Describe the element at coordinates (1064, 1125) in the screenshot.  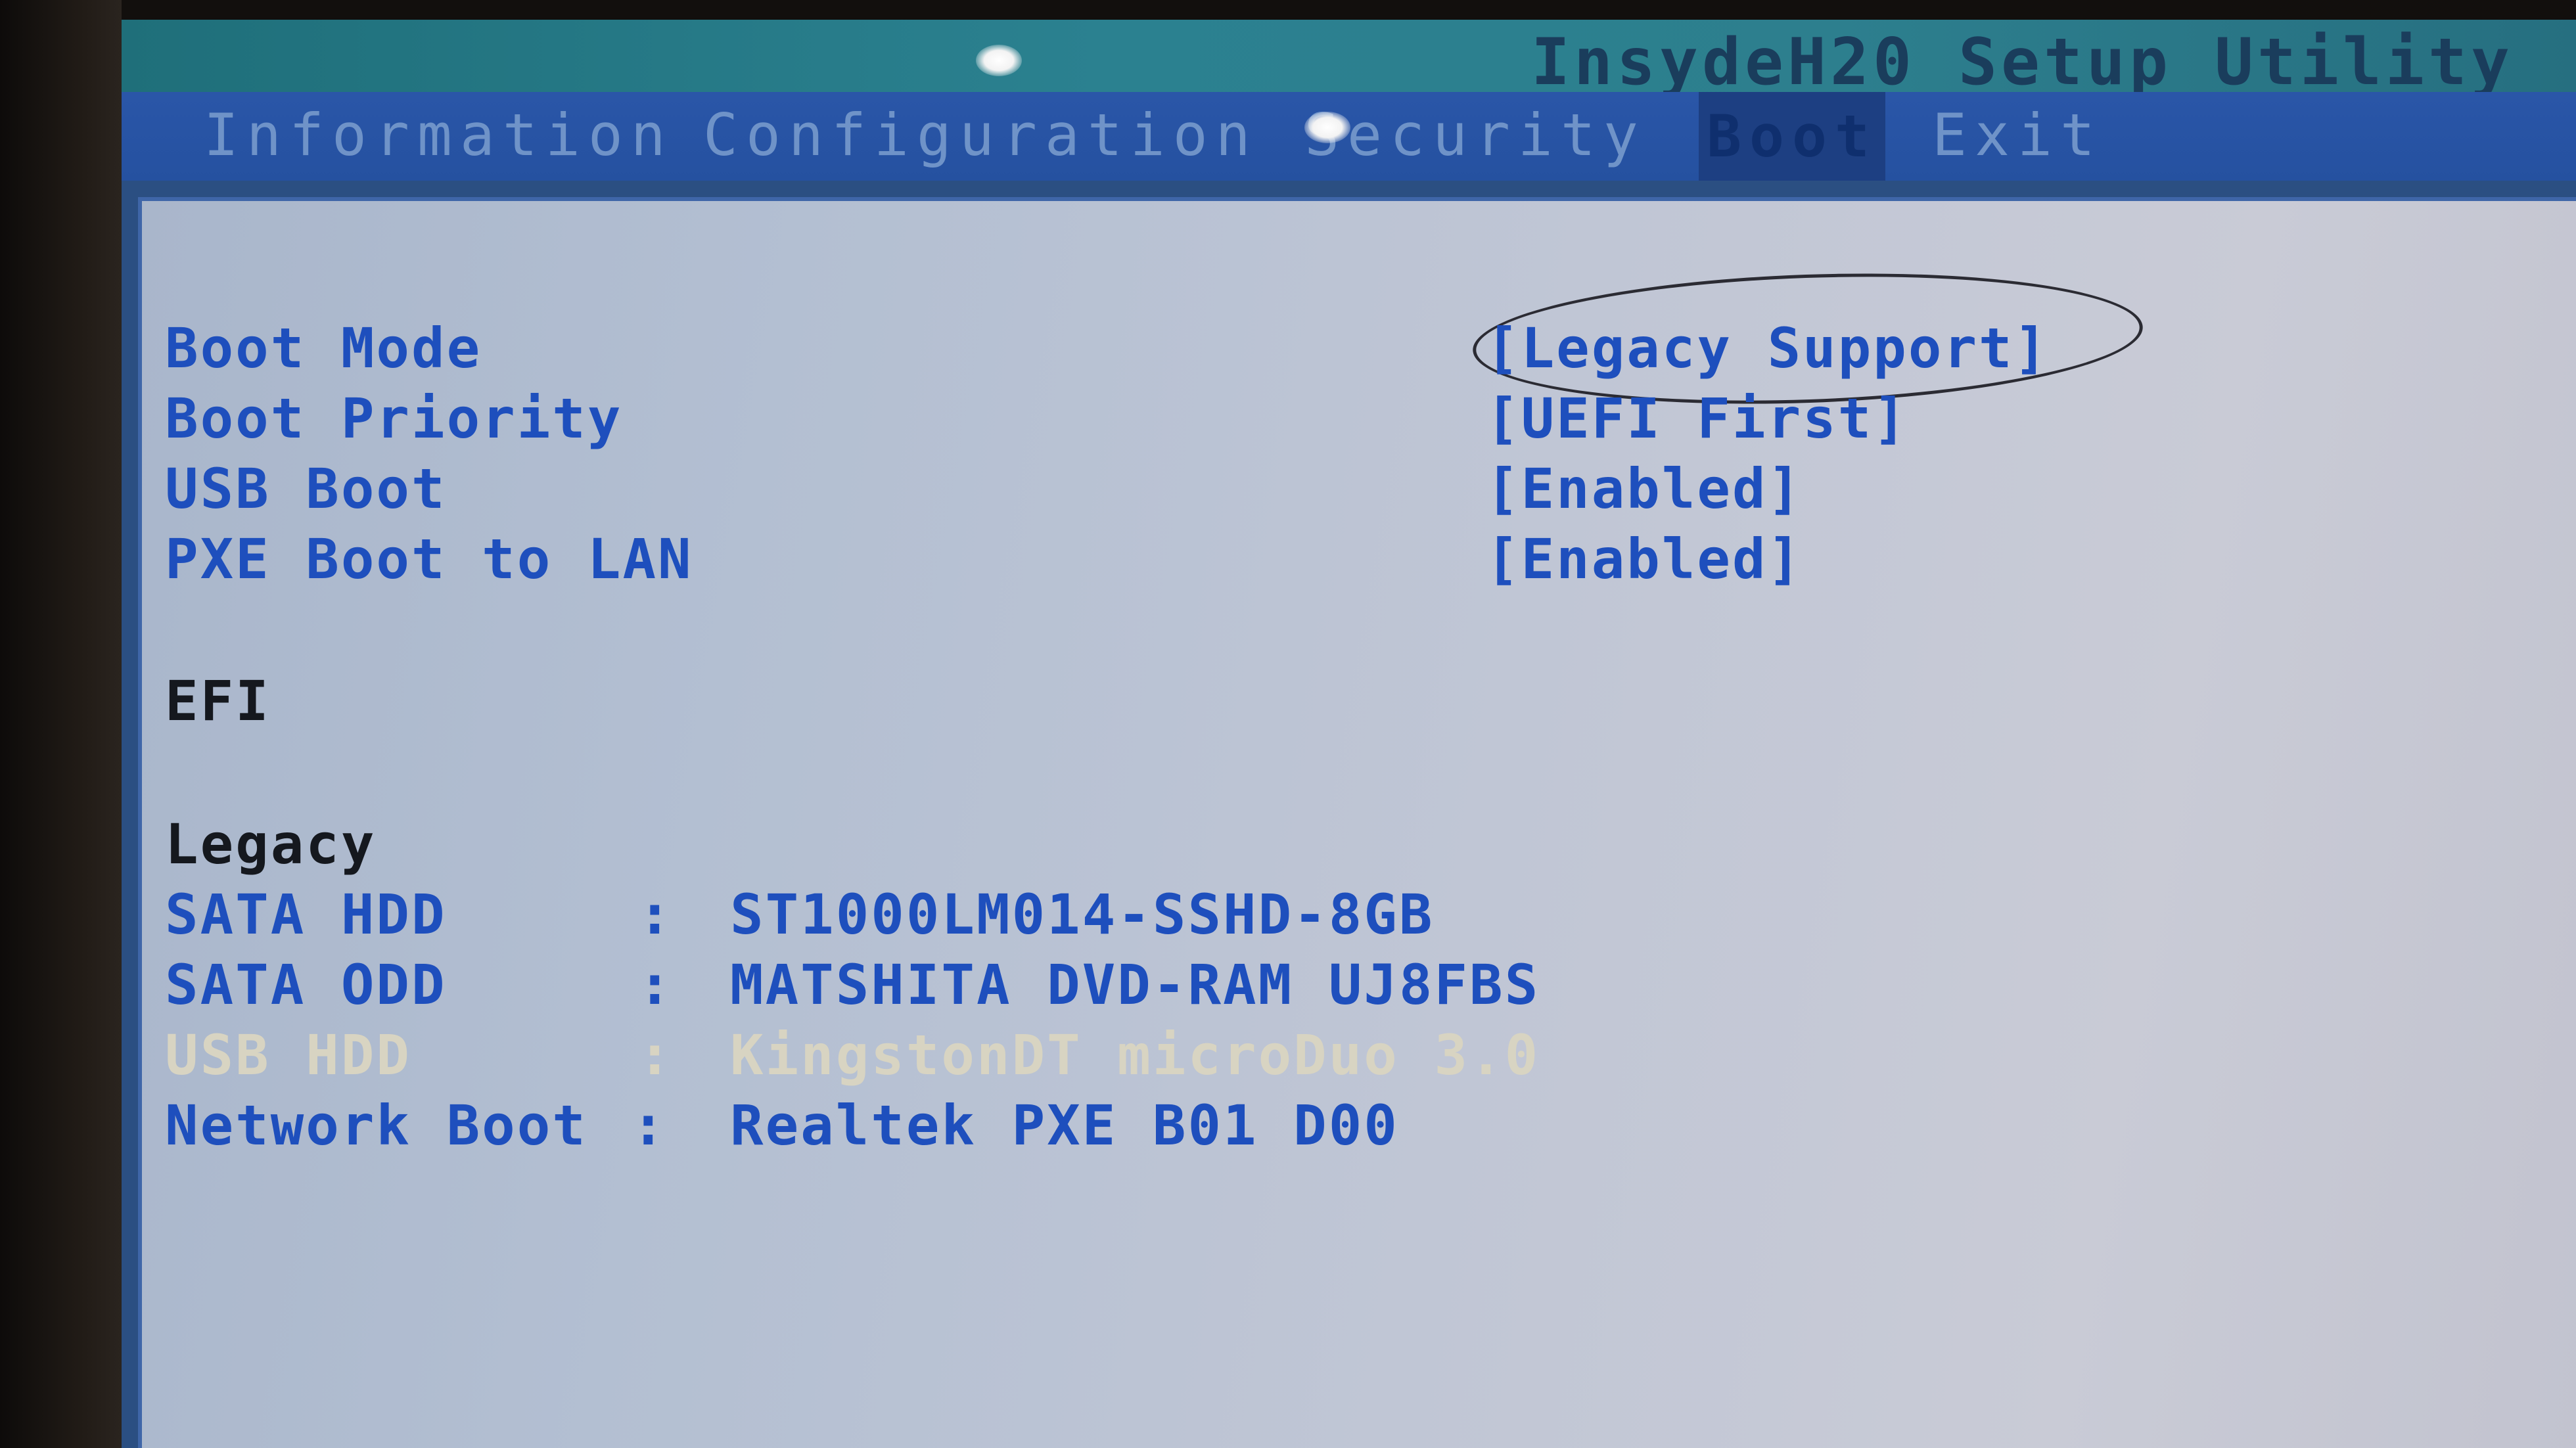
I see `network-boot-device: Realtek PXE B01 D00` at that location.